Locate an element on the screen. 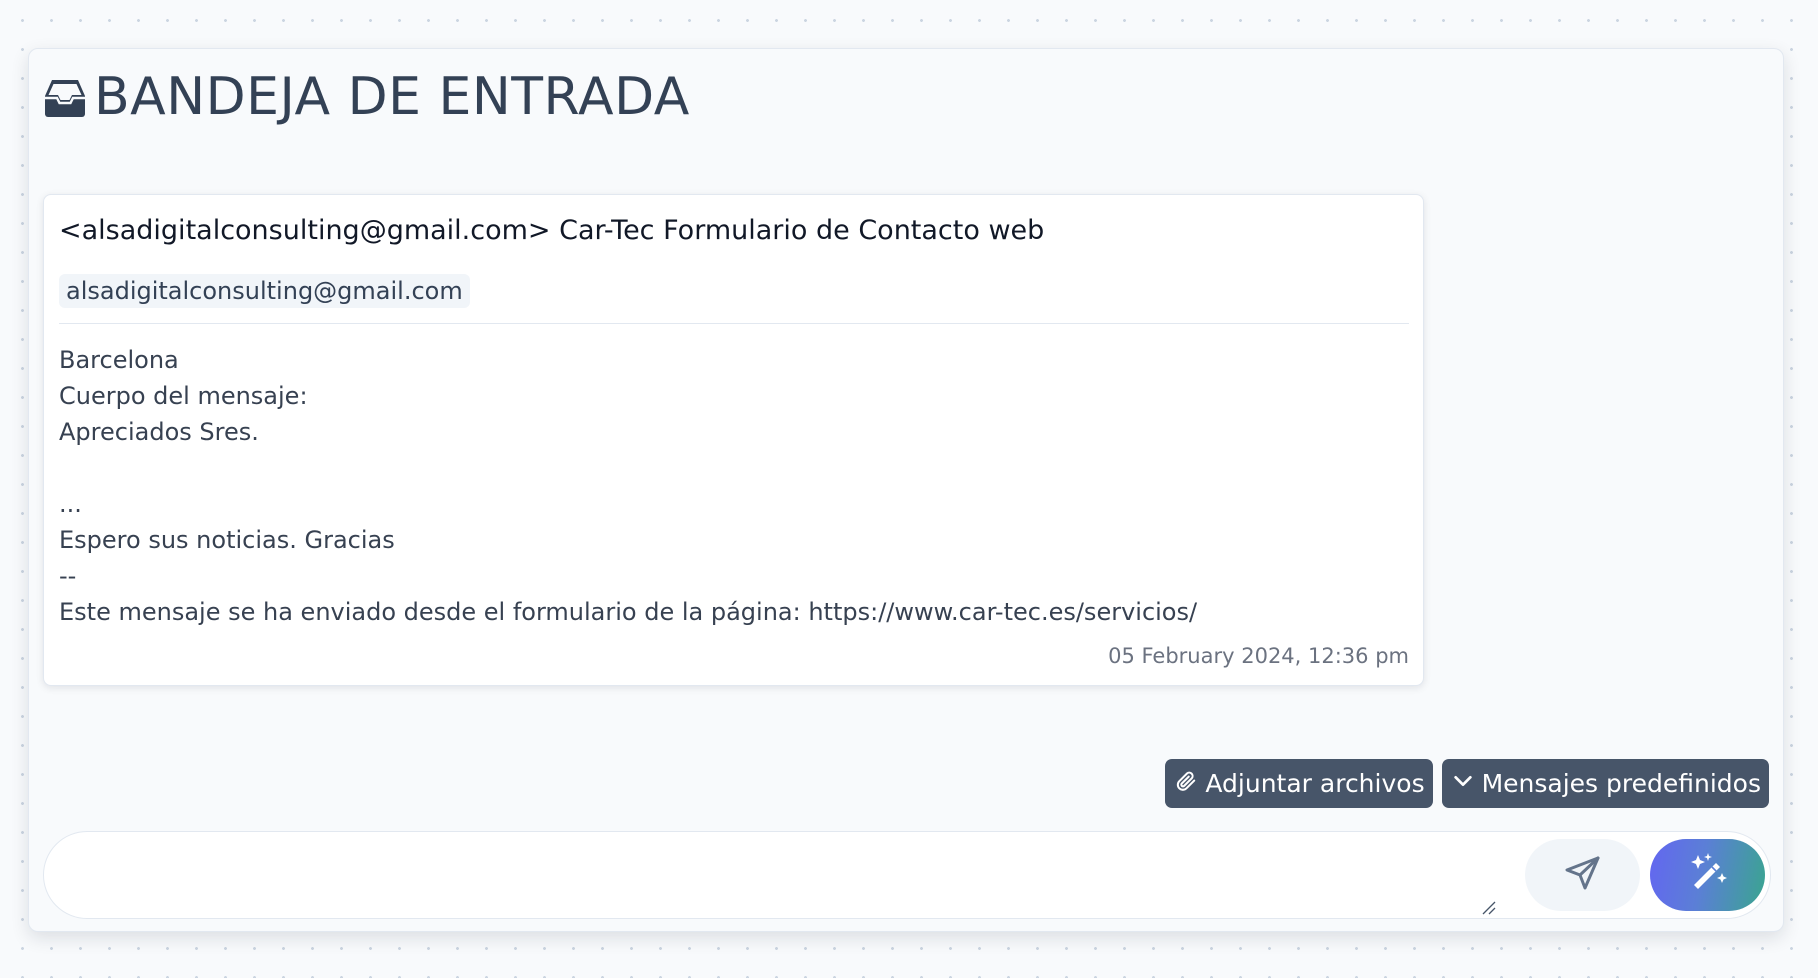  body-line: -- is located at coordinates (68, 576).